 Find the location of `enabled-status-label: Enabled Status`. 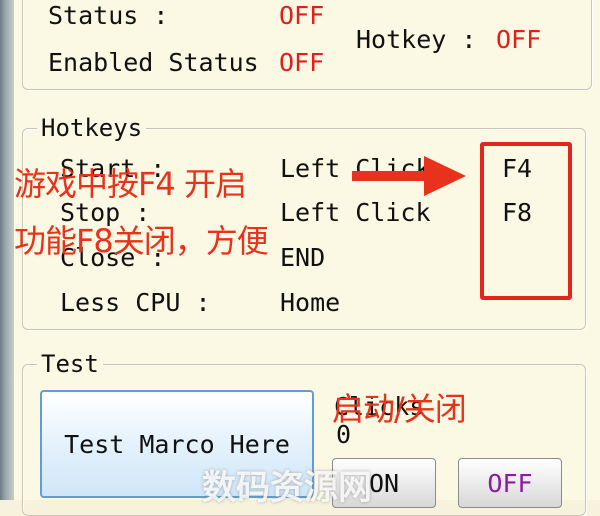

enabled-status-label: Enabled Status is located at coordinates (153, 62).